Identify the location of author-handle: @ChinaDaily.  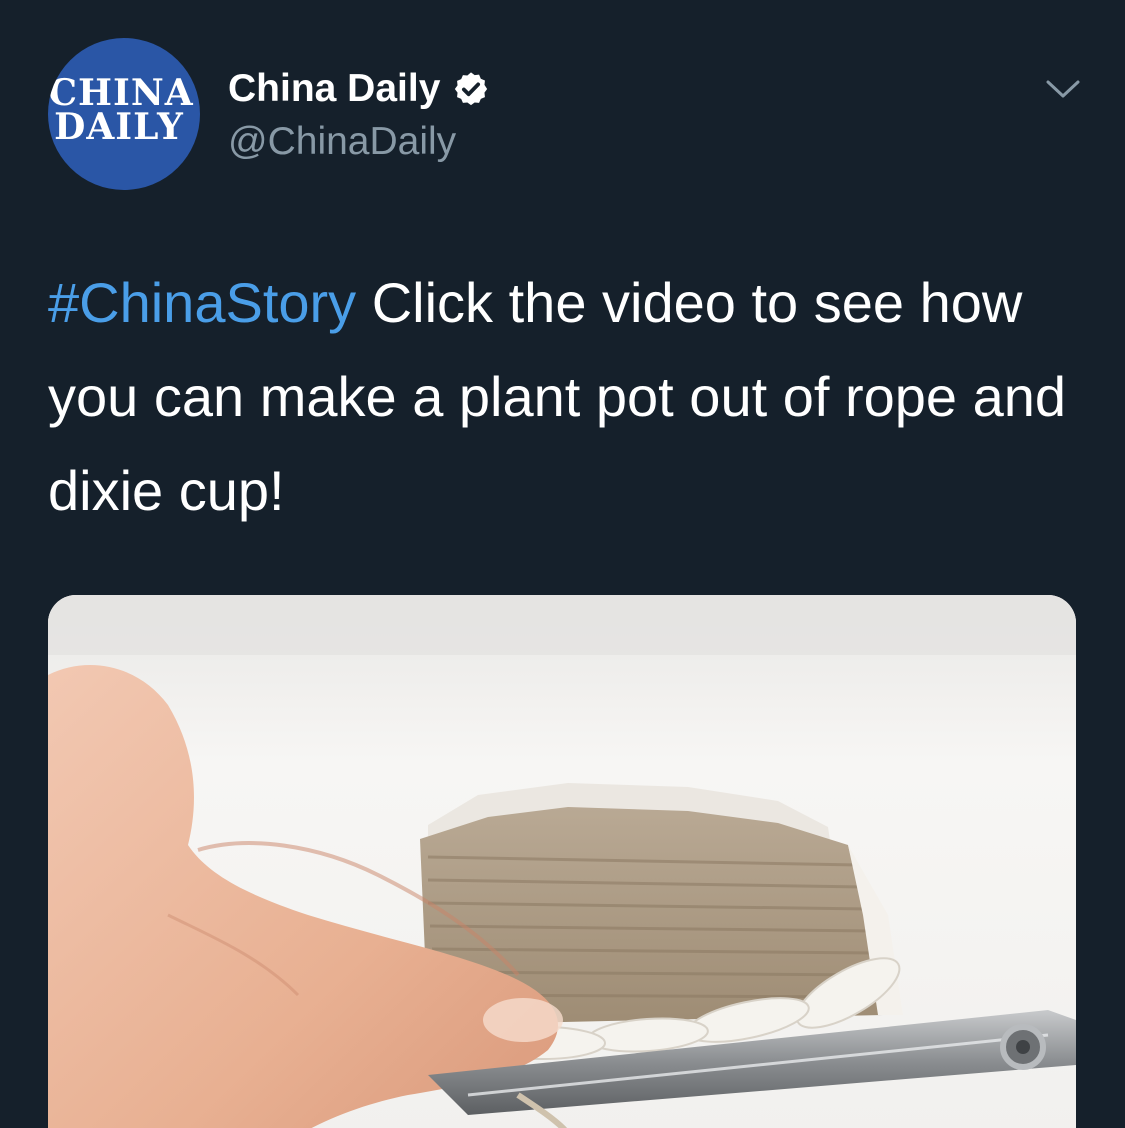
(342, 142).